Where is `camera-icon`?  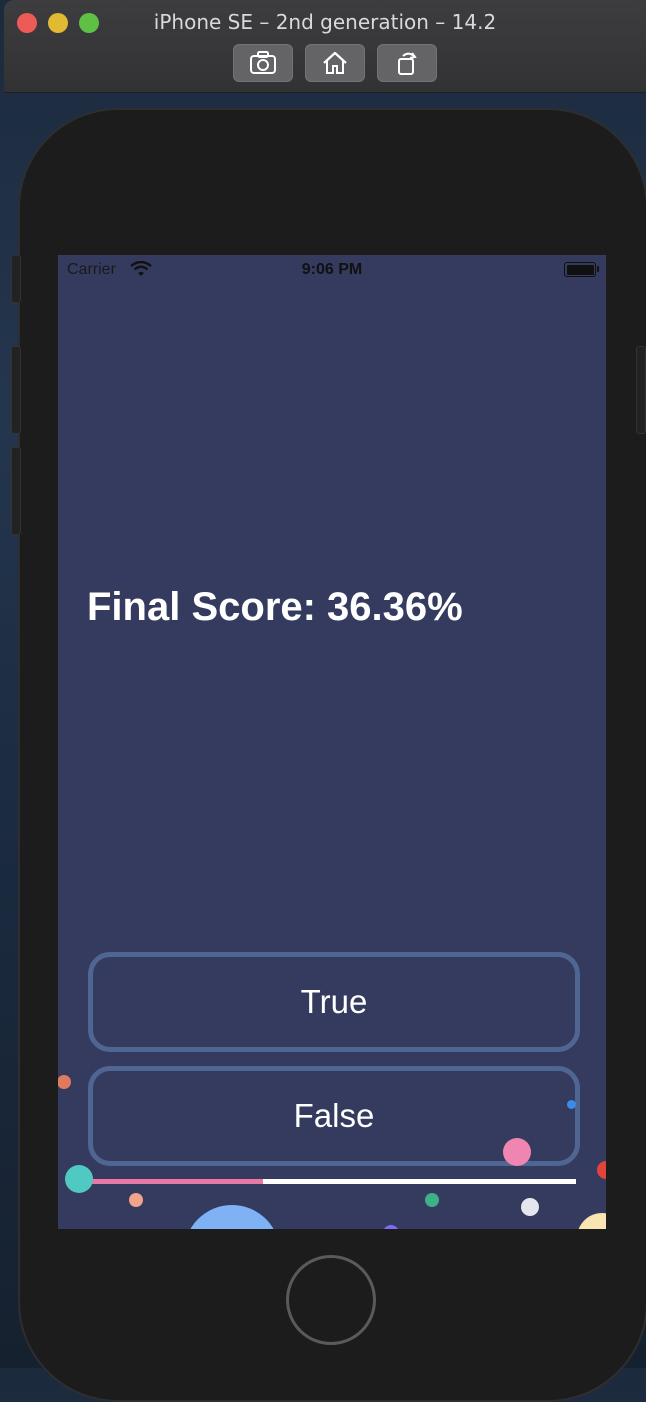 camera-icon is located at coordinates (263, 62).